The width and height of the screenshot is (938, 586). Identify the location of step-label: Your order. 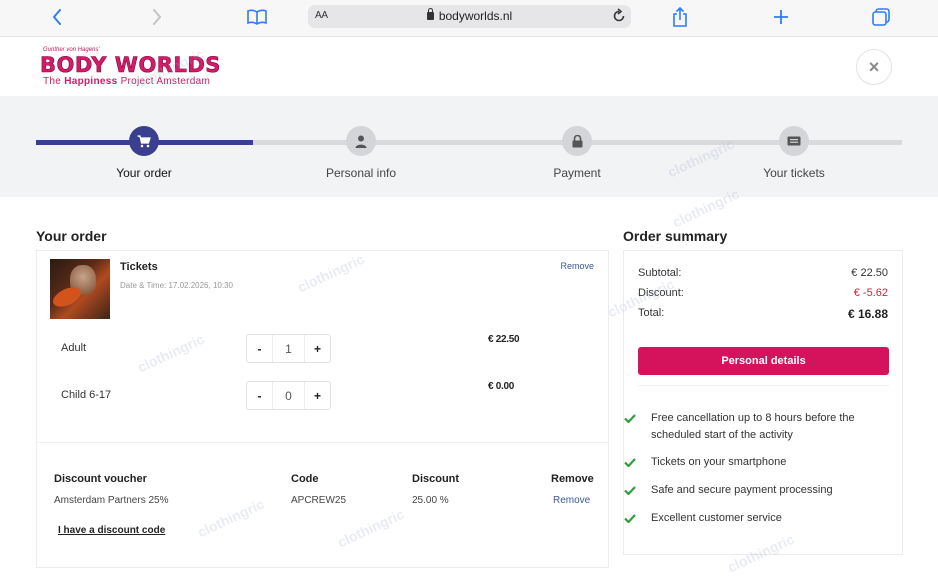
(144, 173).